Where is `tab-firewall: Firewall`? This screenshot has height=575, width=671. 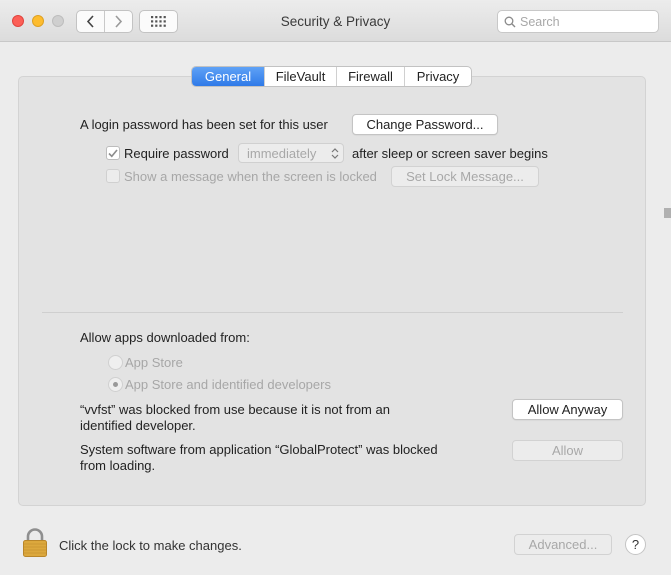
tab-firewall: Firewall is located at coordinates (370, 76).